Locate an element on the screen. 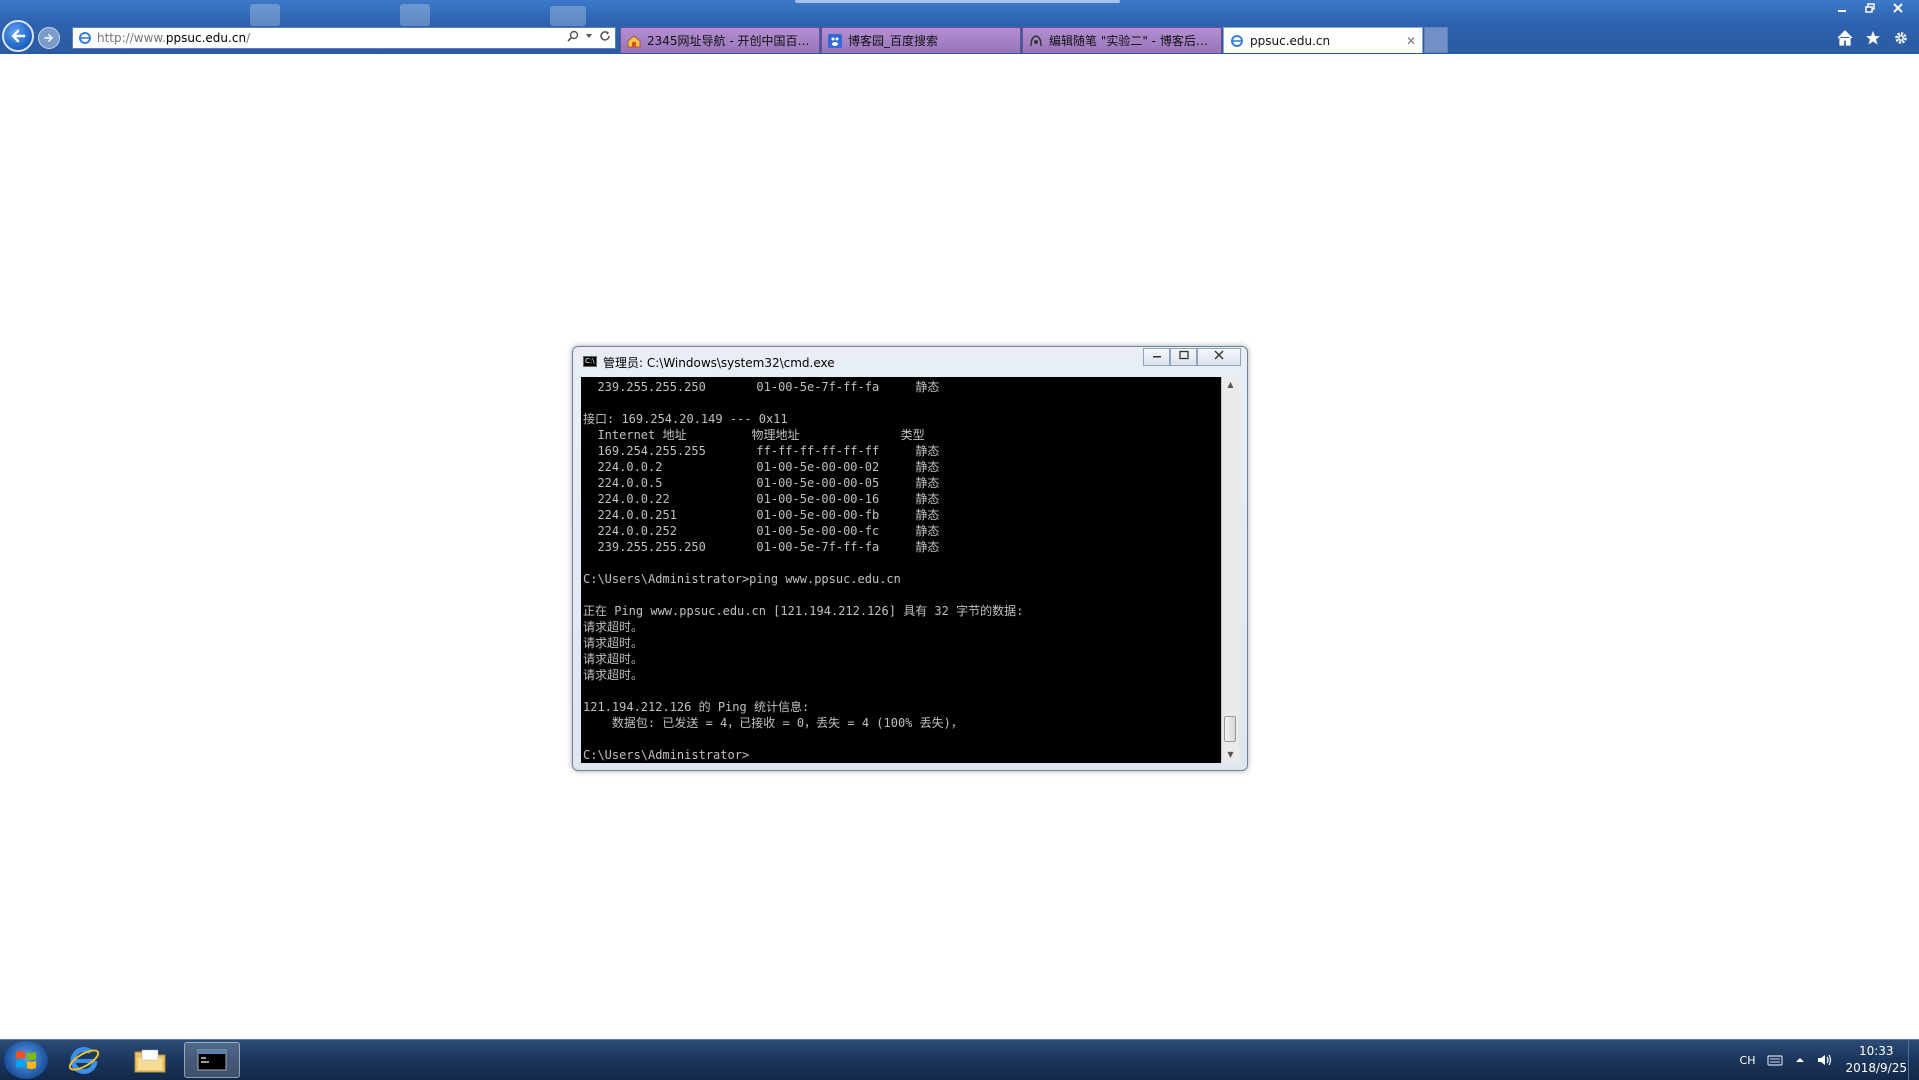 Image resolution: width=1919 pixels, height=1080 pixels. console-scrollbar: ▲ ▼ is located at coordinates (1230, 570).